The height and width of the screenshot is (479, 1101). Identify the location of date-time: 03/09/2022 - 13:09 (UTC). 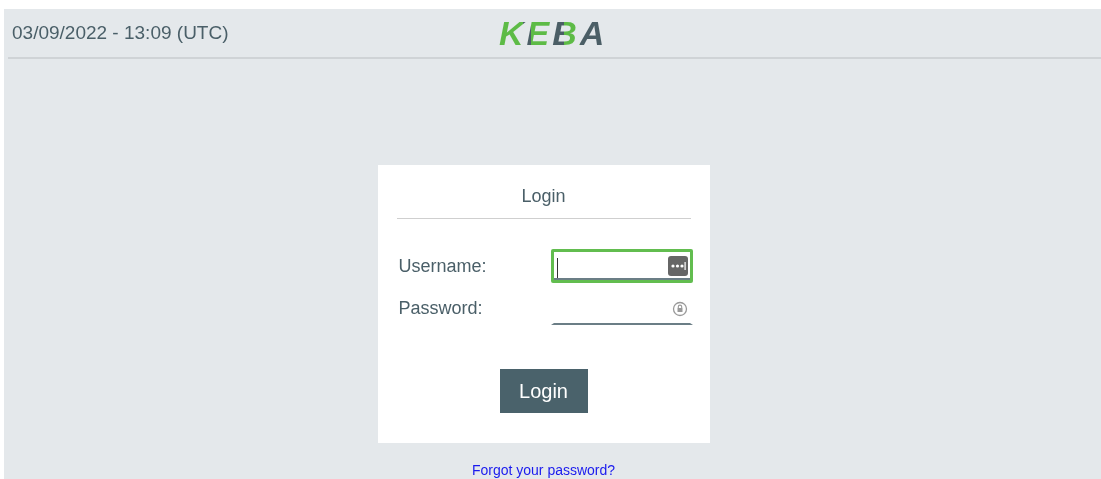
(120, 33).